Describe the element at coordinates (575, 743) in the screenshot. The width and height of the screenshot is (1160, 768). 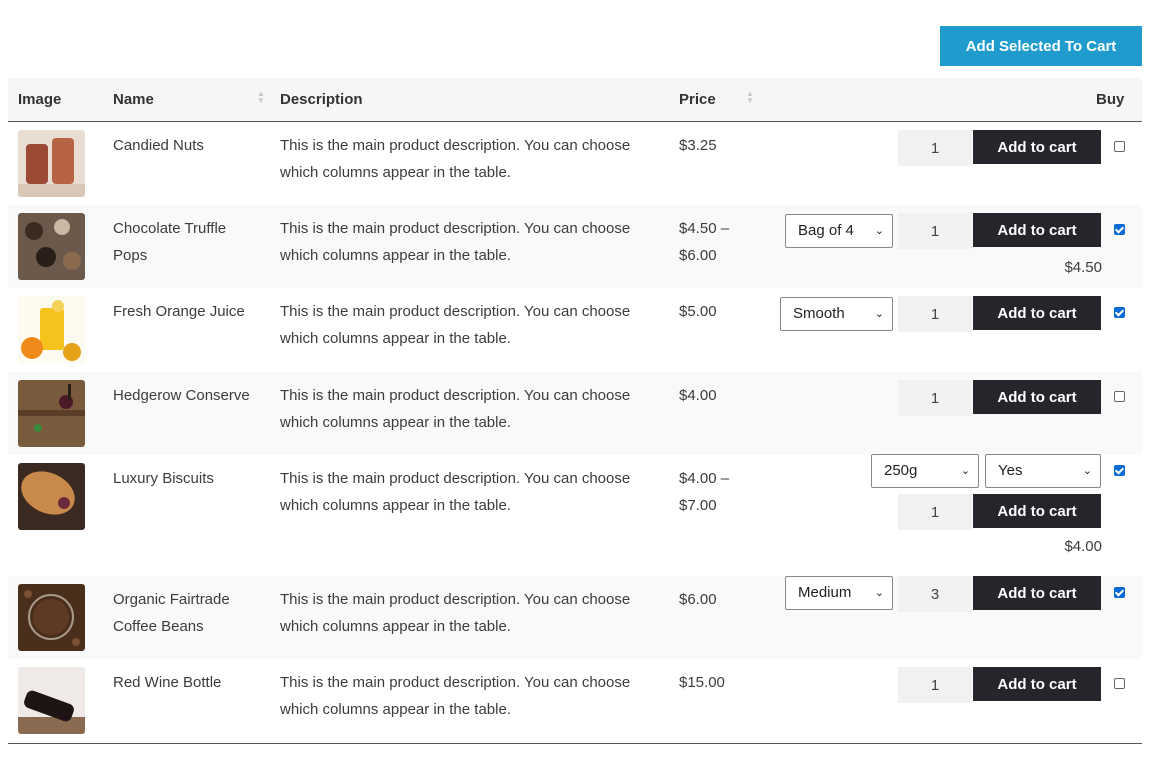
I see `table-bottom-border` at that location.